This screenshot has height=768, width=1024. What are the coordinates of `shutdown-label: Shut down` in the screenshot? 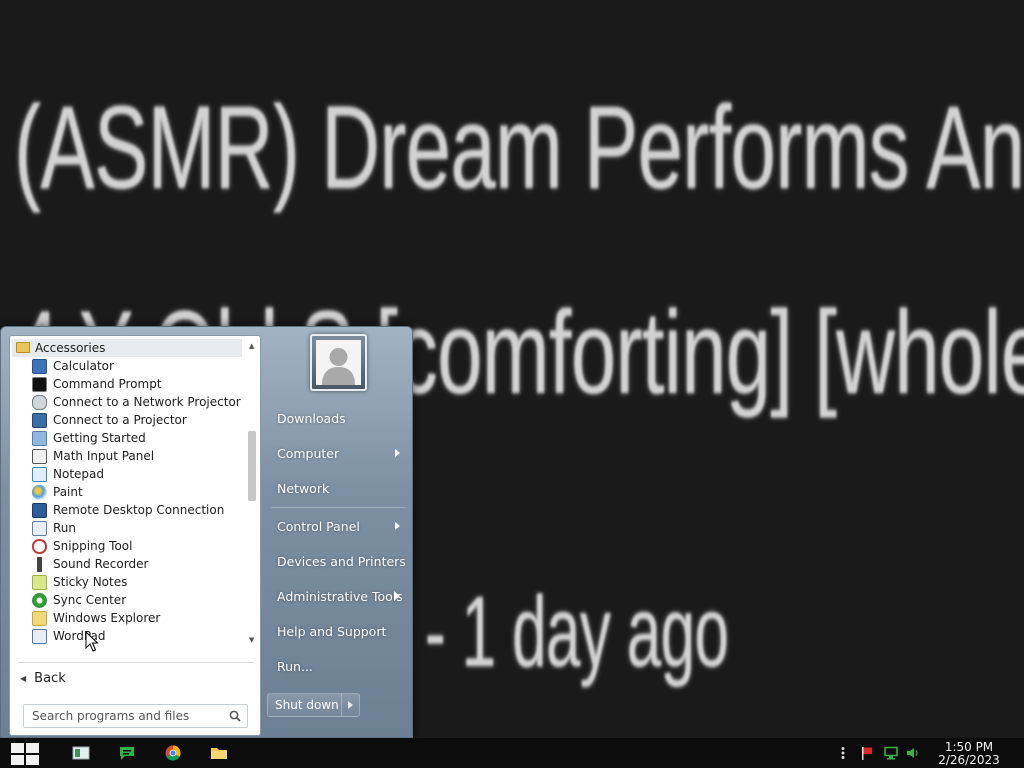 It's located at (307, 705).